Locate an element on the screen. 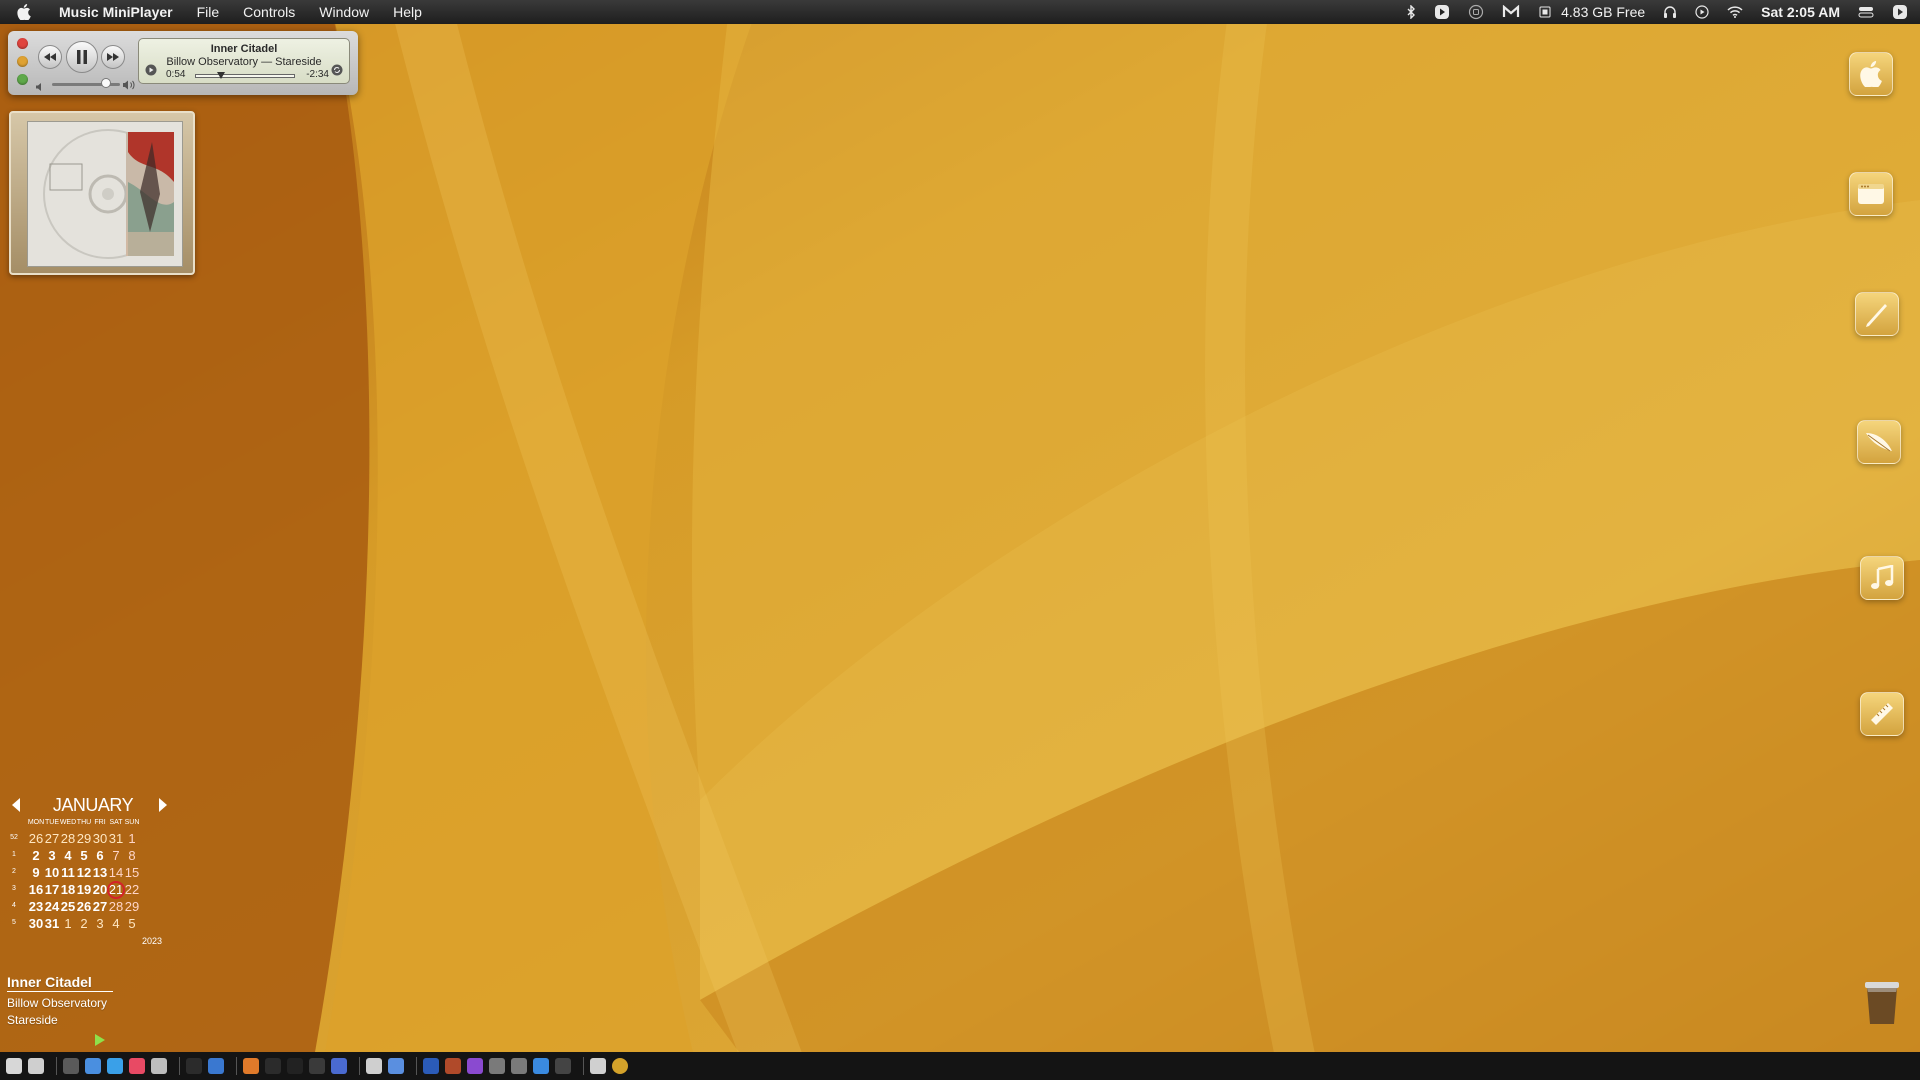  lcd-artist-album: Billow Observatory — Stareside is located at coordinates (244, 62).